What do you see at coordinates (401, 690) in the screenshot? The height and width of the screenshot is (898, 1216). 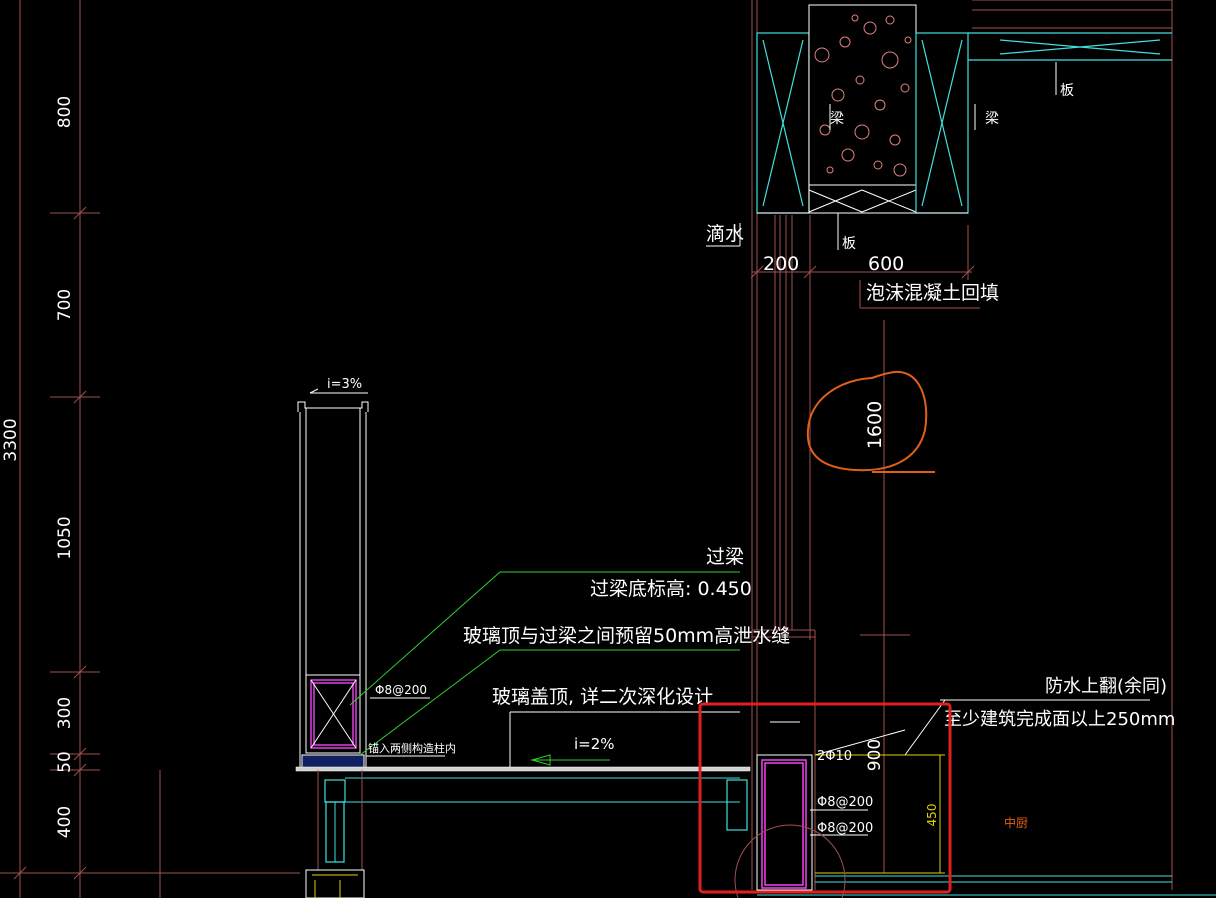 I see `label-rebar-8-200: Φ8@200` at bounding box center [401, 690].